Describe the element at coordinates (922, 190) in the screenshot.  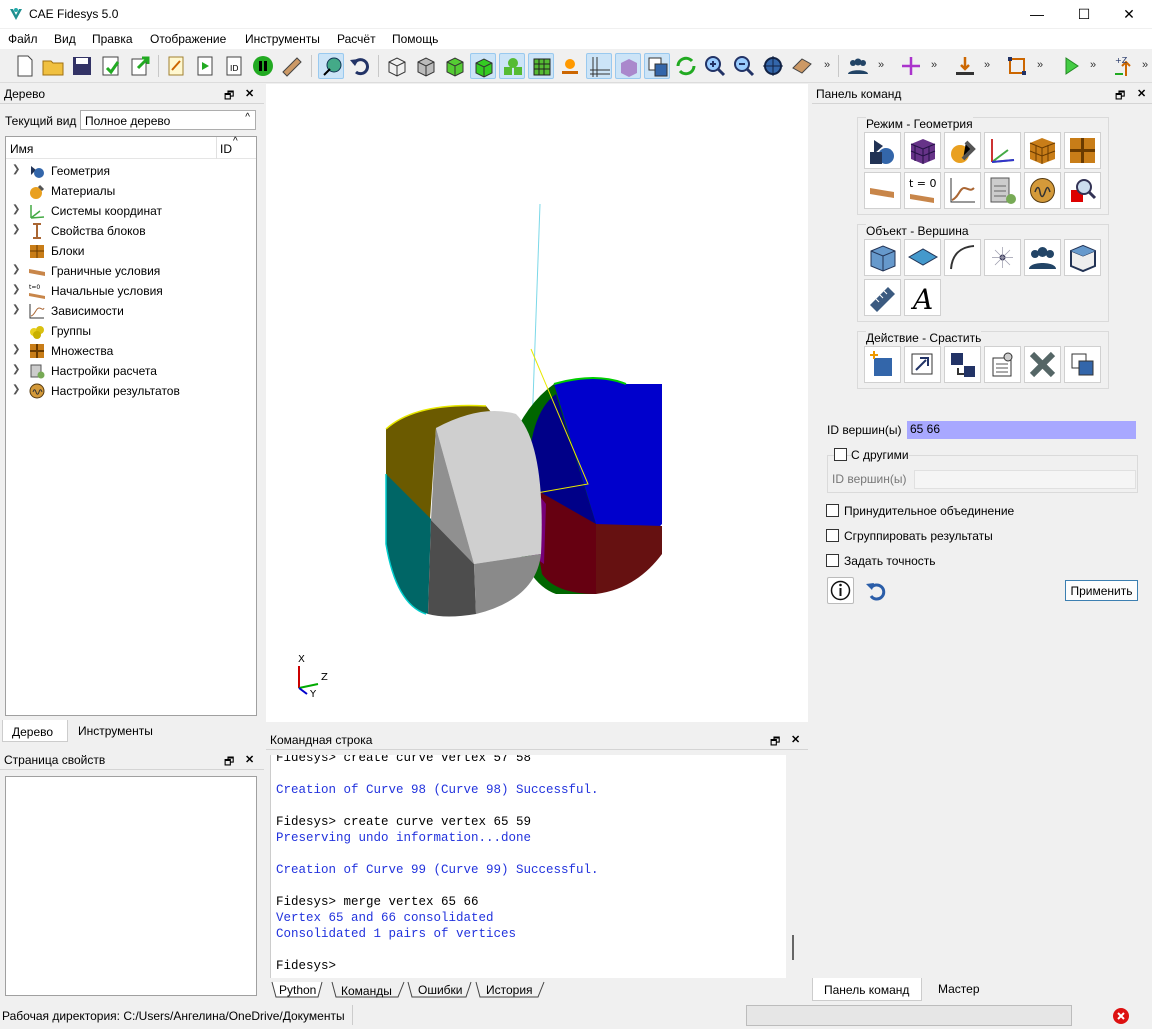
I see `initial-conditions-icon: t = 0` at that location.